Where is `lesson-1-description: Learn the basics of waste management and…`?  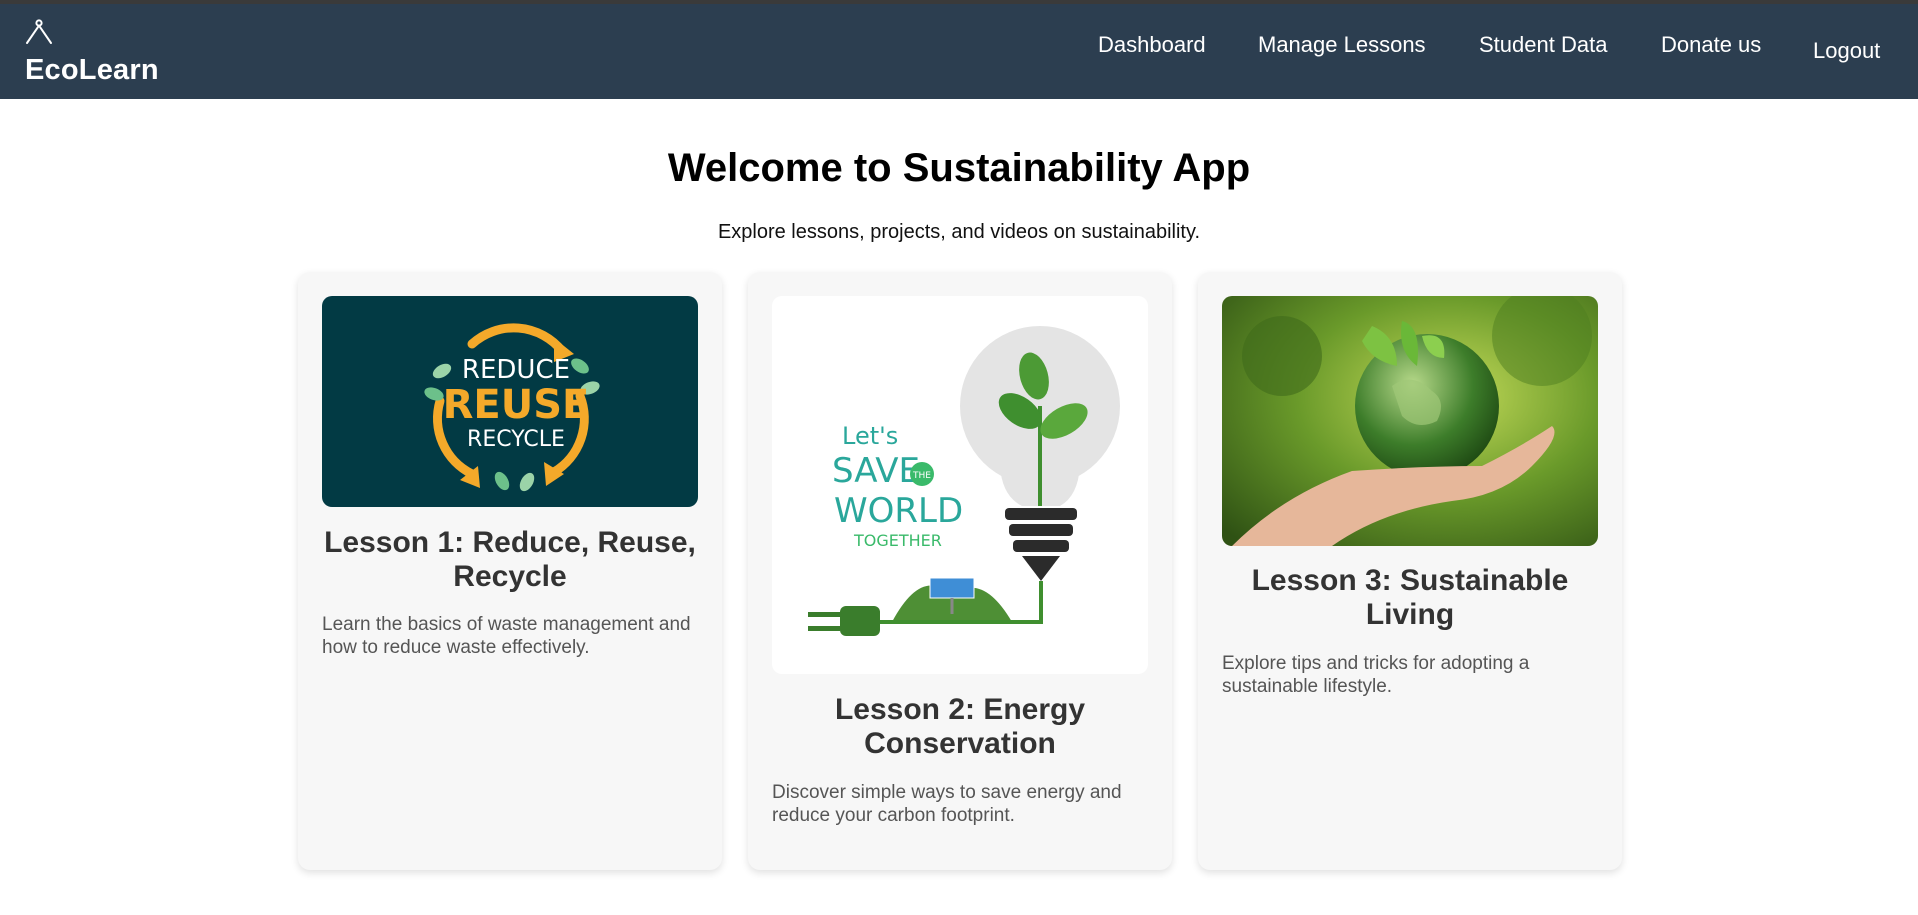 lesson-1-description: Learn the basics of waste management and… is located at coordinates (506, 636).